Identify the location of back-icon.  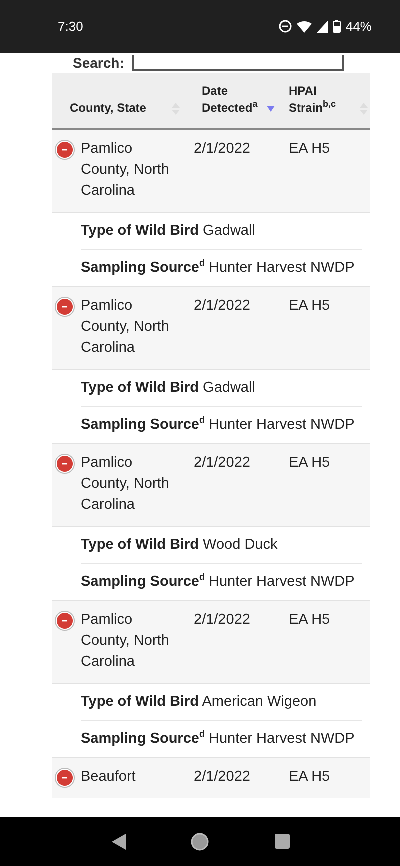
(119, 842).